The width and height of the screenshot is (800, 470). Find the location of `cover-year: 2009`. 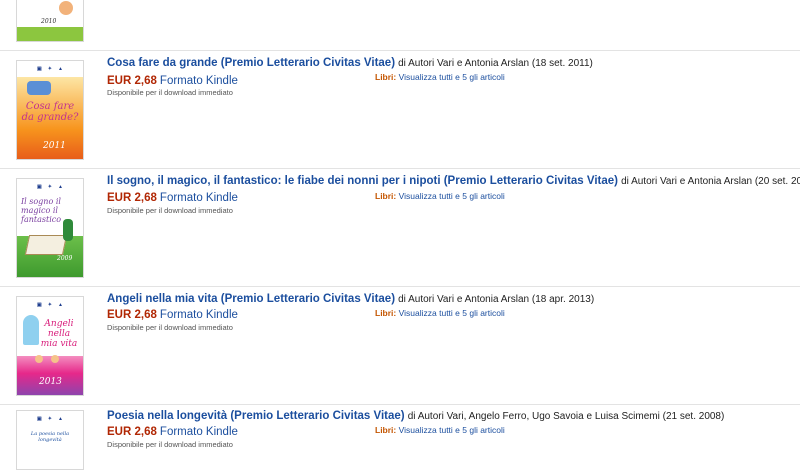

cover-year: 2009 is located at coordinates (65, 258).